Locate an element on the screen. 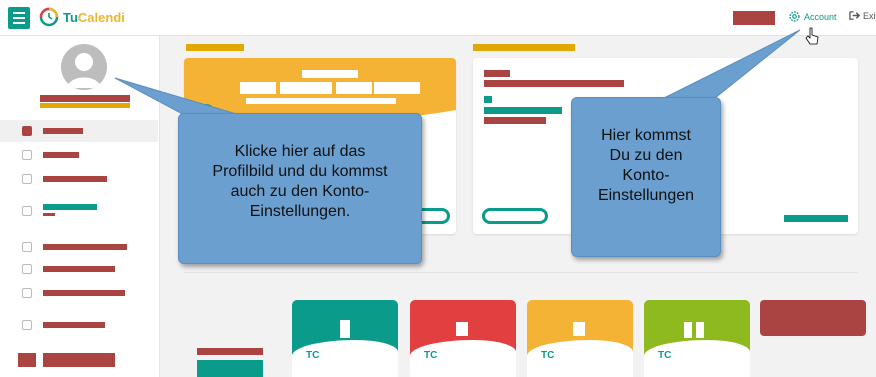 Image resolution: width=876 pixels, height=377 pixels. eraser-icon is located at coordinates (27, 293).